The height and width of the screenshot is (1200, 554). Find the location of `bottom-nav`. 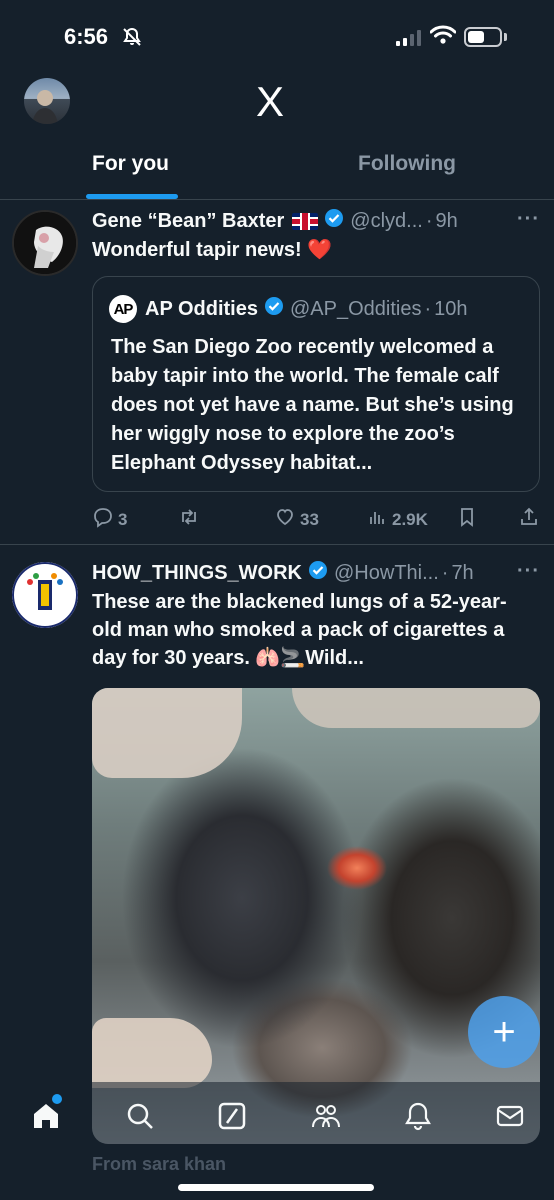

bottom-nav is located at coordinates (277, 1119).